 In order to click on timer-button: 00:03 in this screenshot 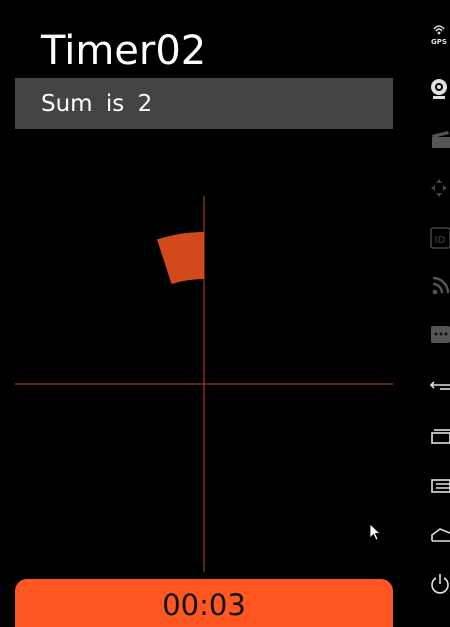, I will do `click(204, 603)`.